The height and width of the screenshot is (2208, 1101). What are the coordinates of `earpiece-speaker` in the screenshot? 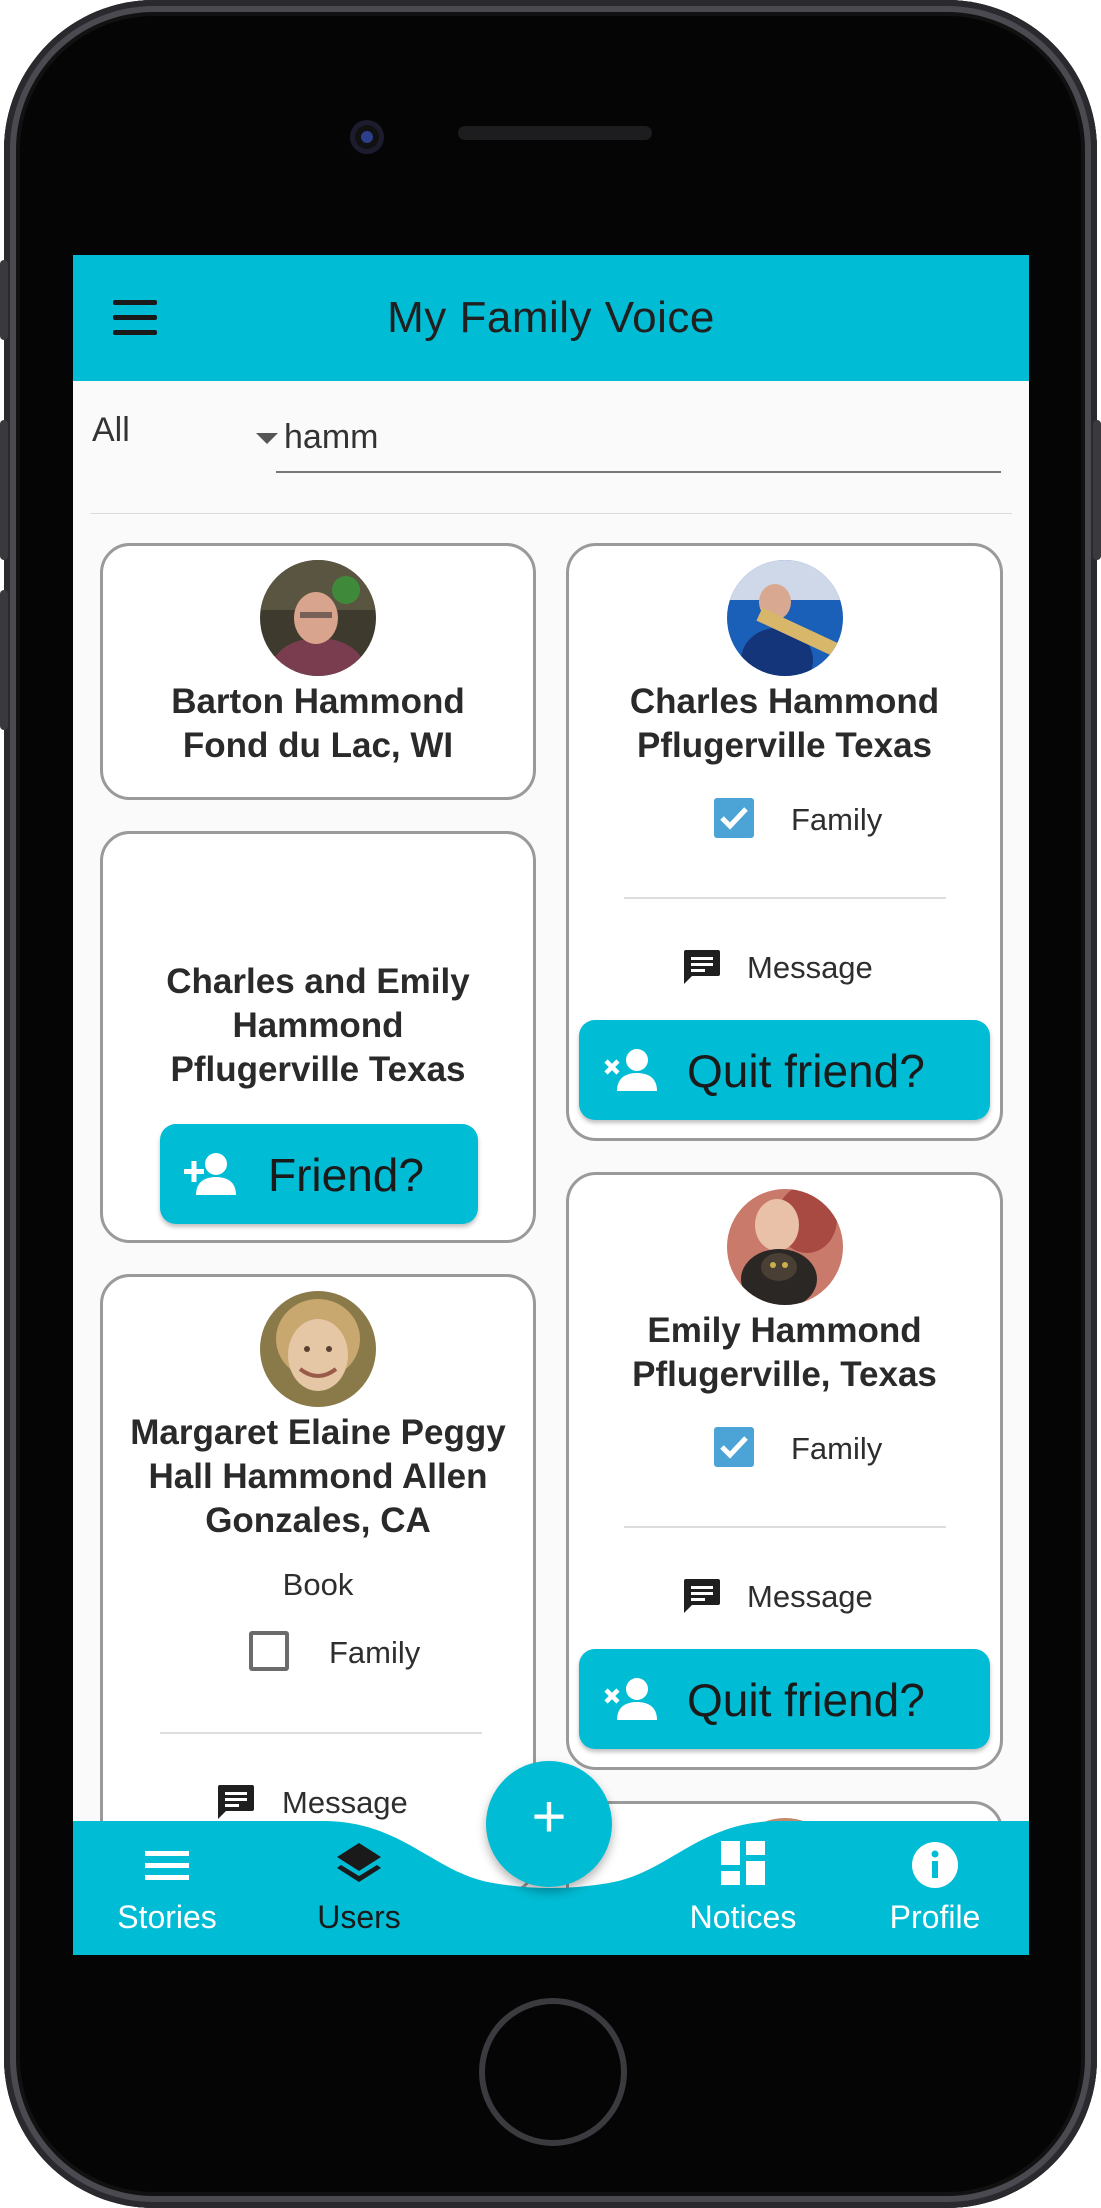 It's located at (555, 133).